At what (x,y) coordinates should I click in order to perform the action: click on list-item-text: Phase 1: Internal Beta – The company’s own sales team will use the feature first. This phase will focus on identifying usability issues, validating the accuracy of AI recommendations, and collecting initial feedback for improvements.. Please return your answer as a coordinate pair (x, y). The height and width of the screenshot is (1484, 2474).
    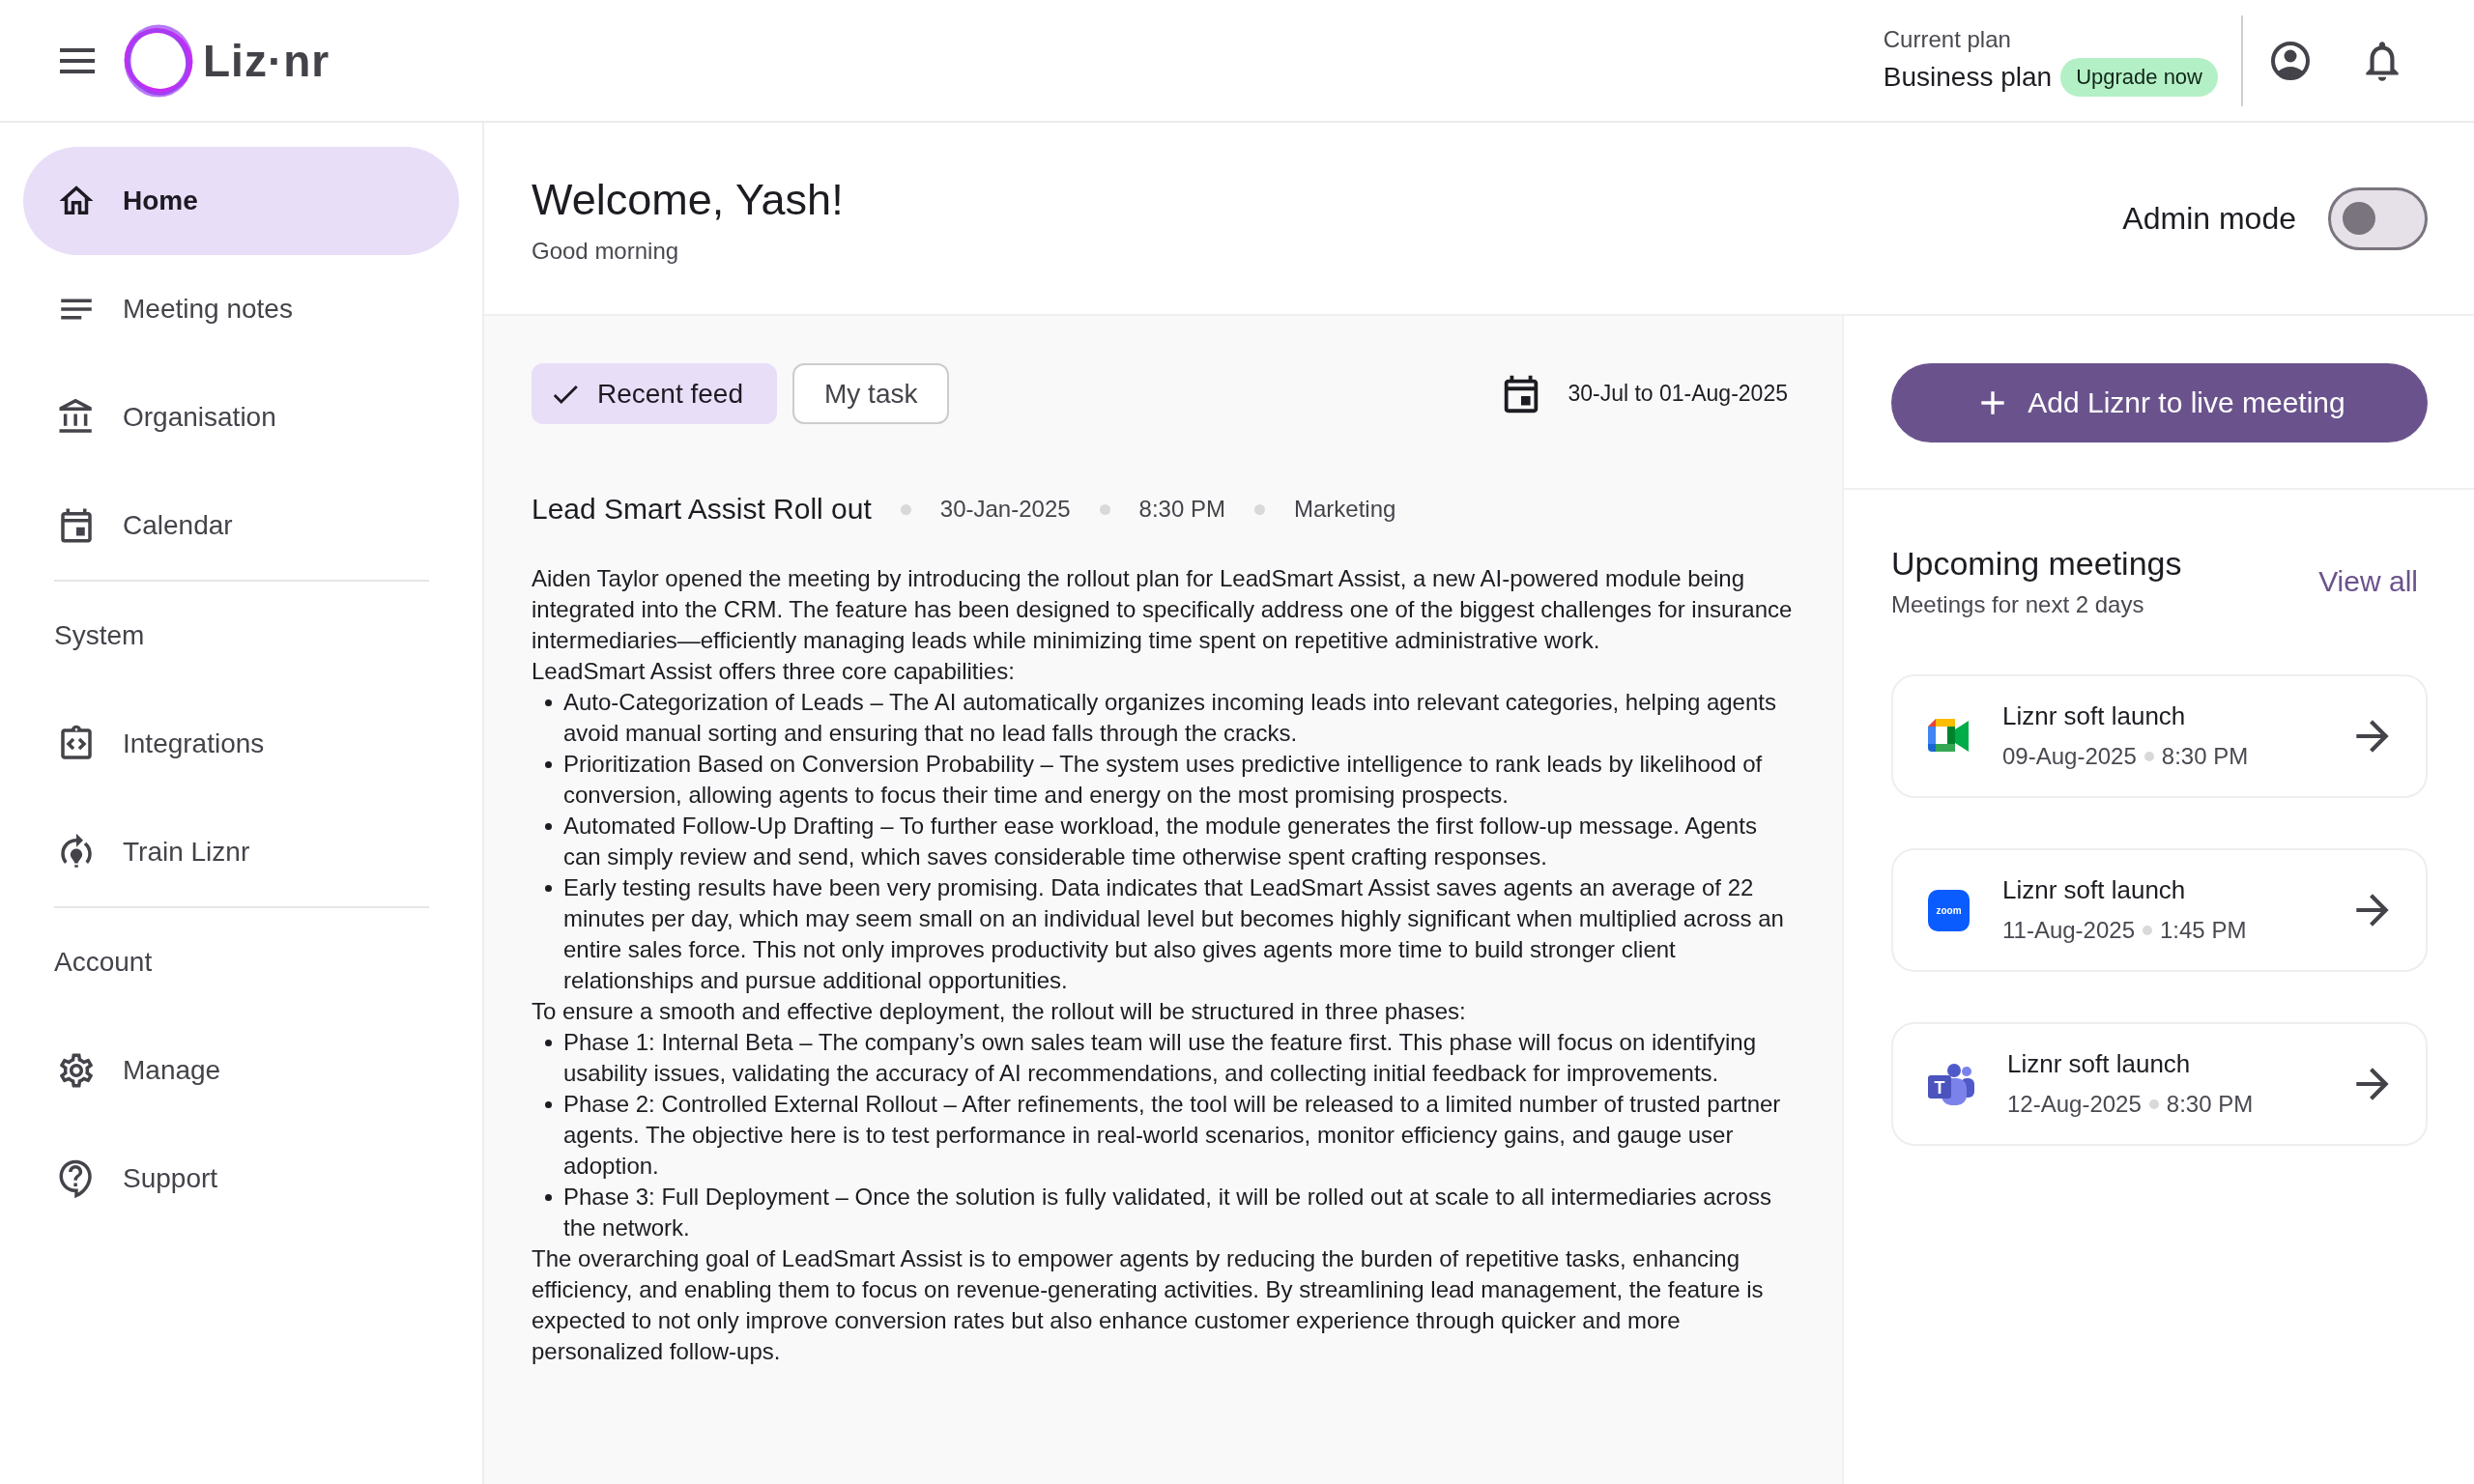
    Looking at the image, I should click on (1160, 1058).